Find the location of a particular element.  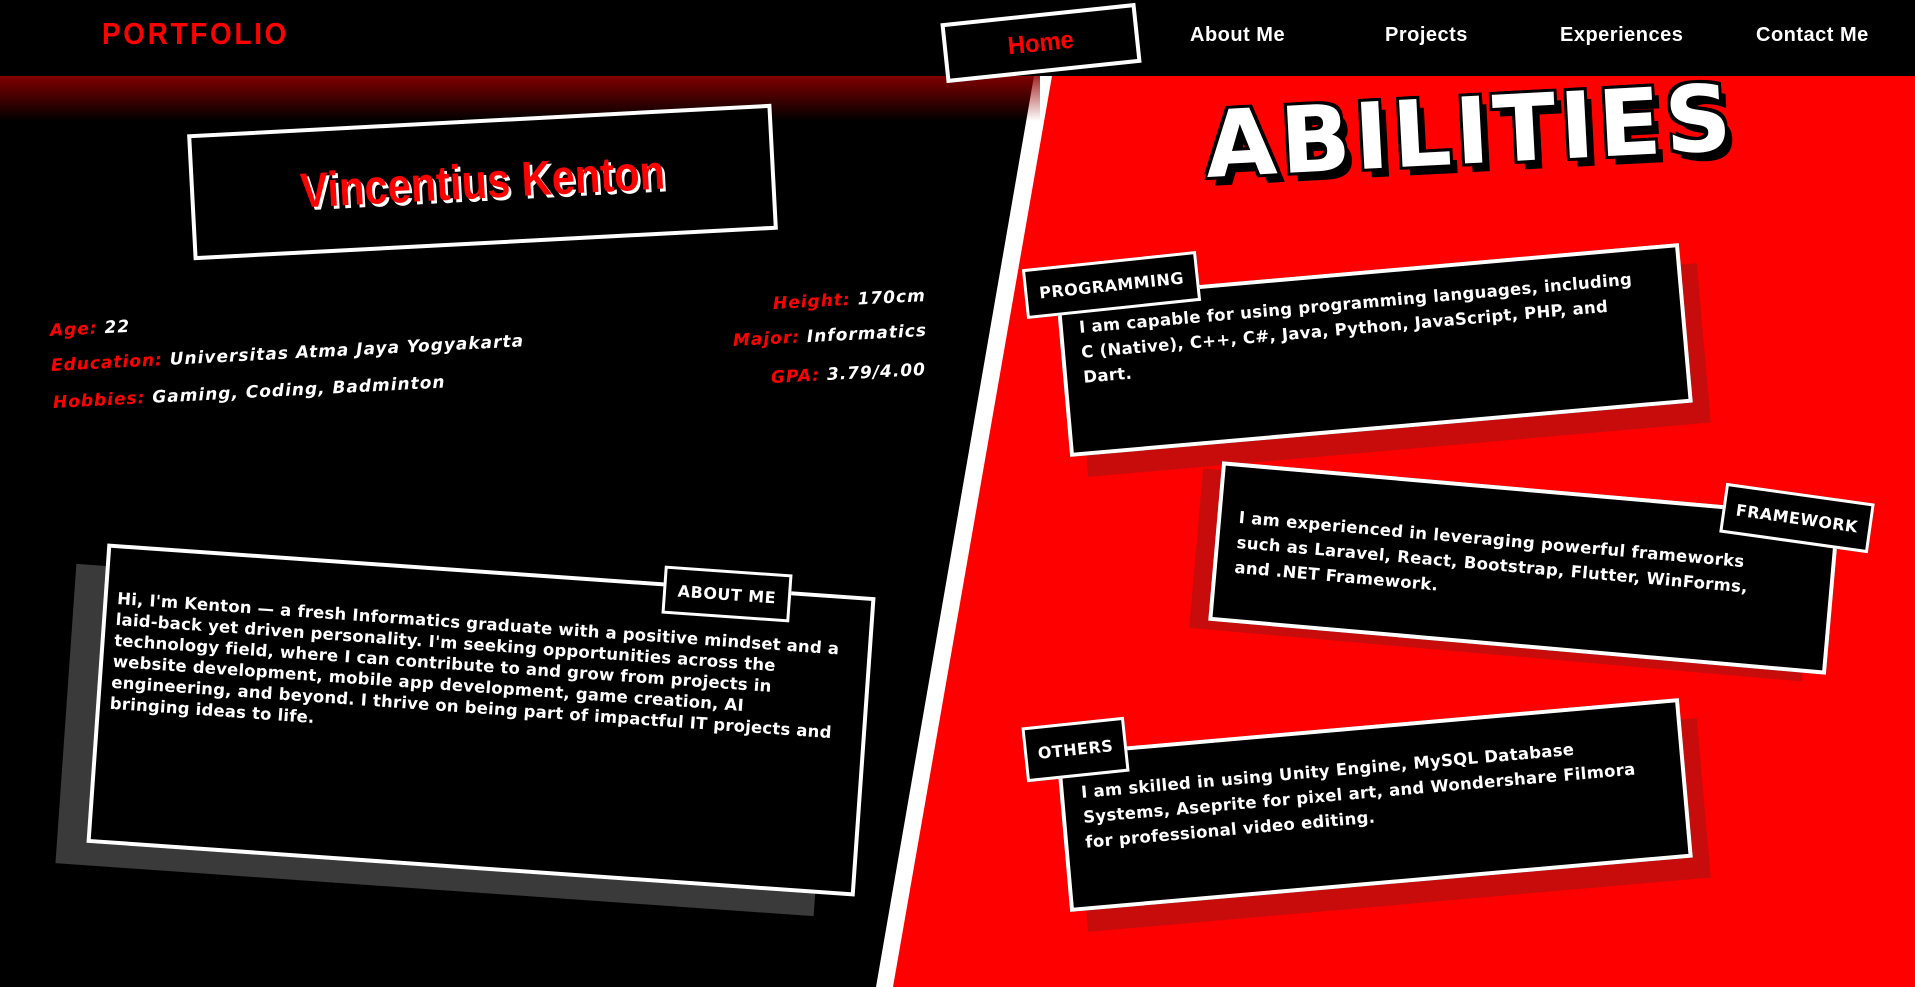

about-tag: ABOUT ME is located at coordinates (727, 594).